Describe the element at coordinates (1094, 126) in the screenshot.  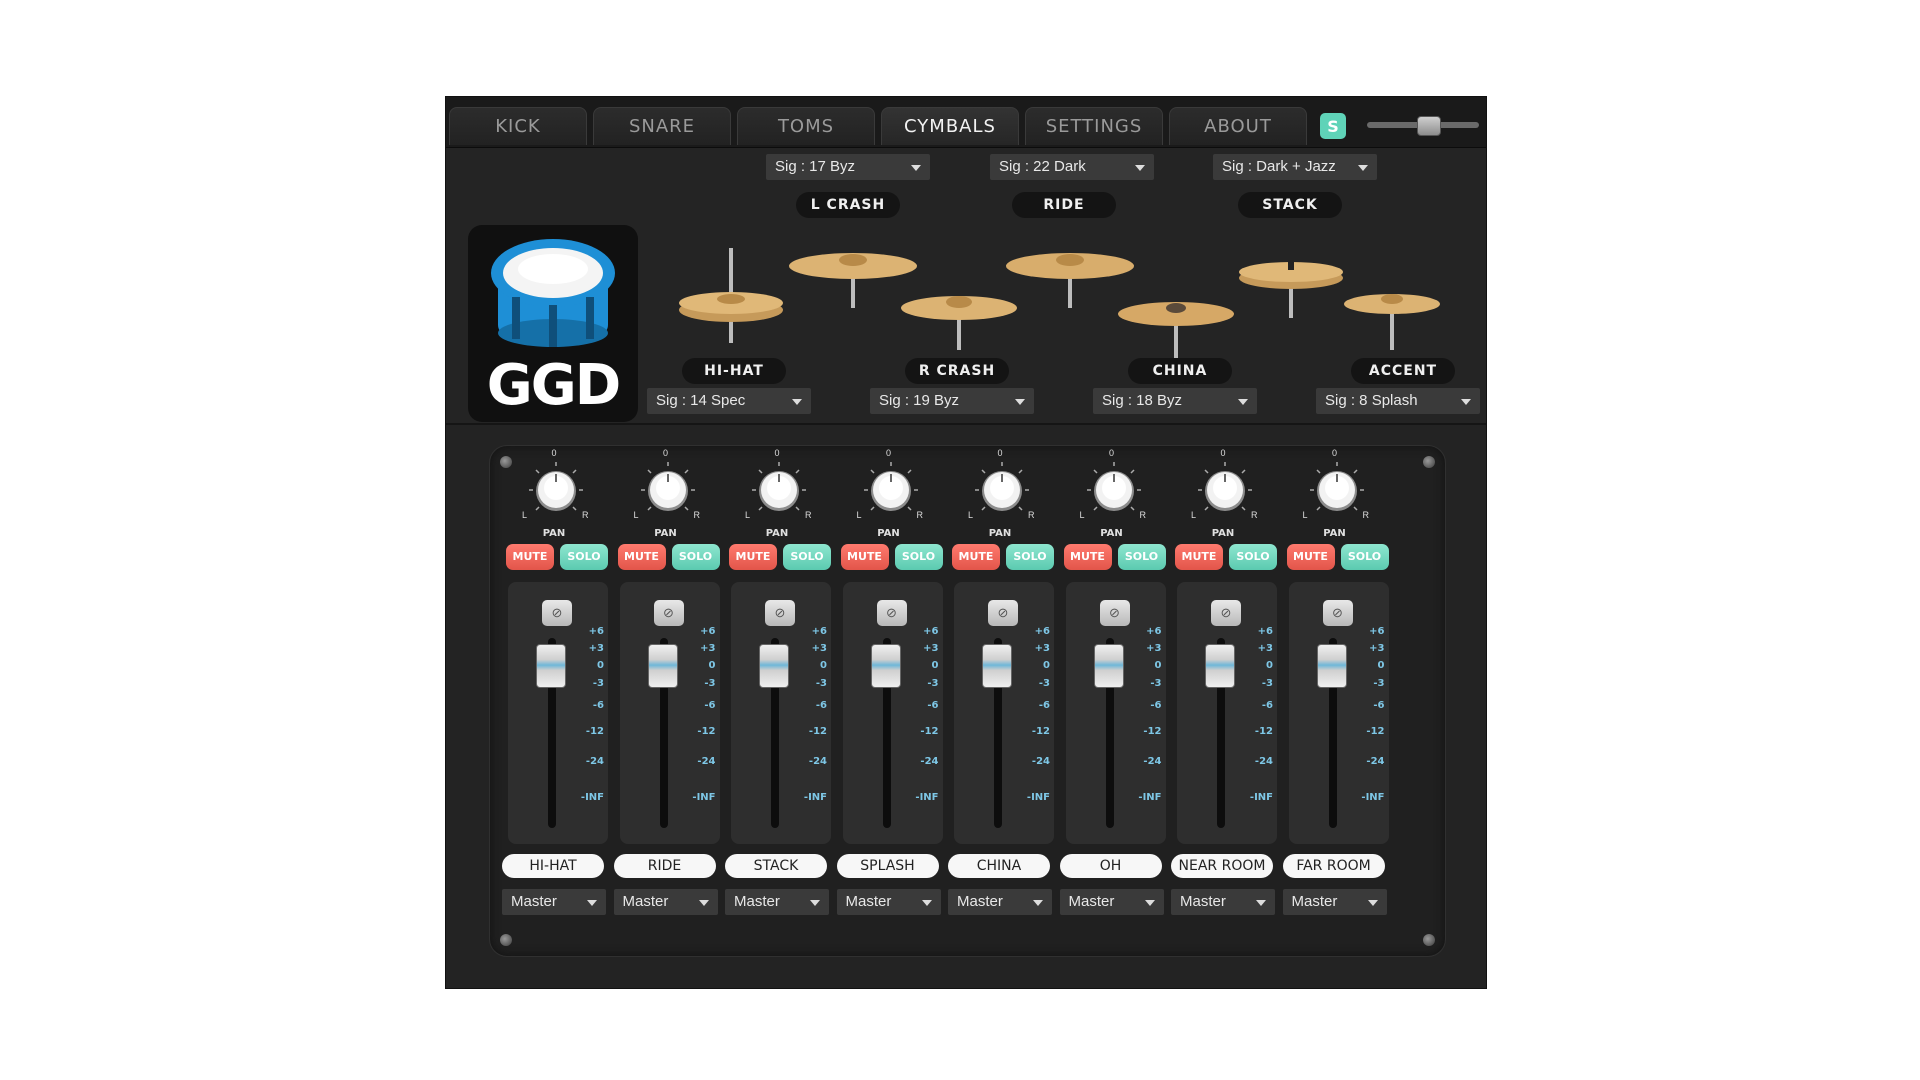
I see `tab-settings: SETTINGS` at that location.